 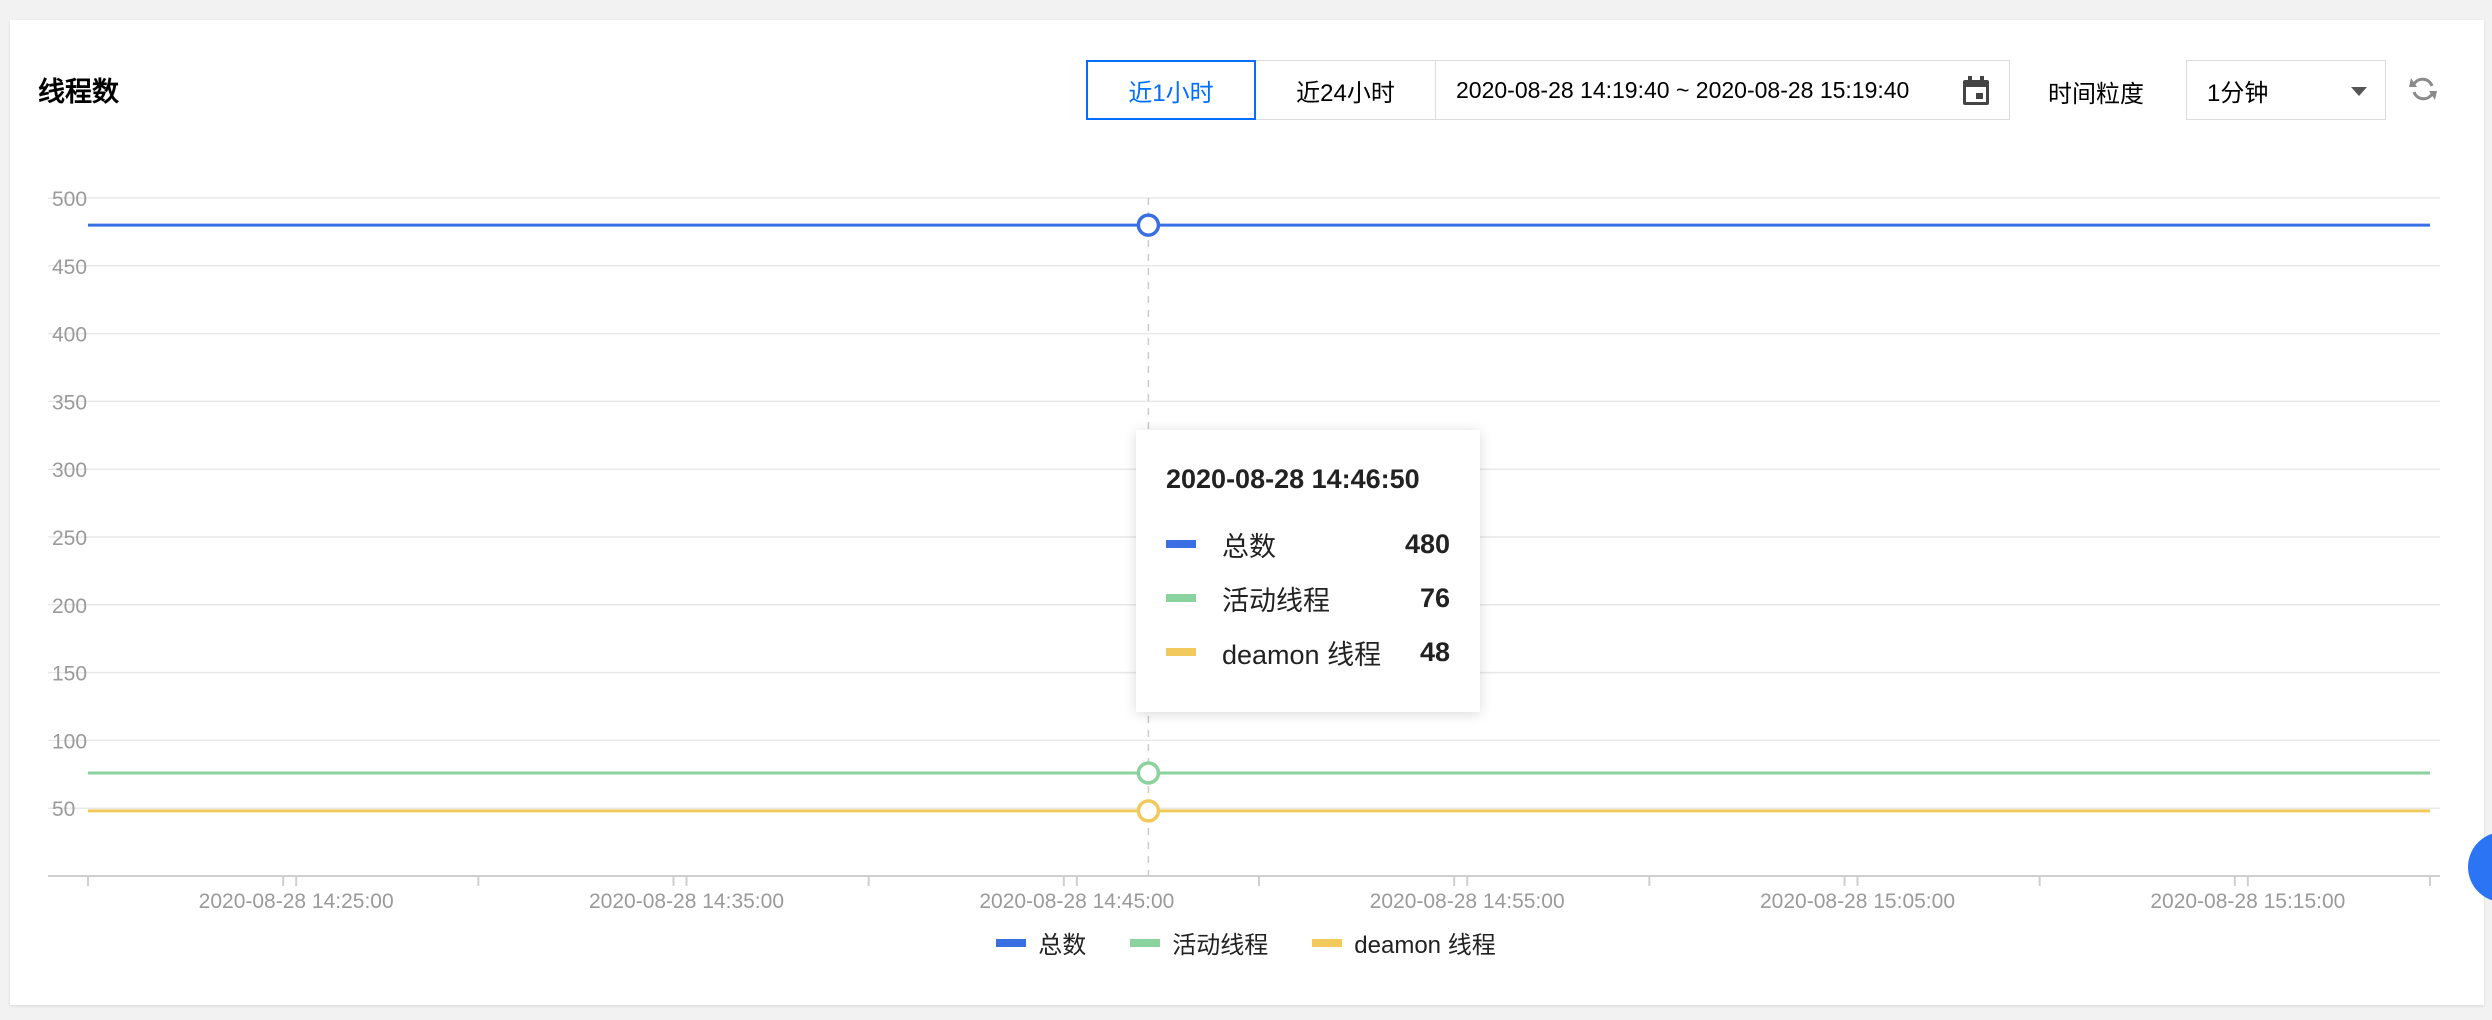 I want to click on tooltip-swatch-daemon, so click(x=1181, y=652).